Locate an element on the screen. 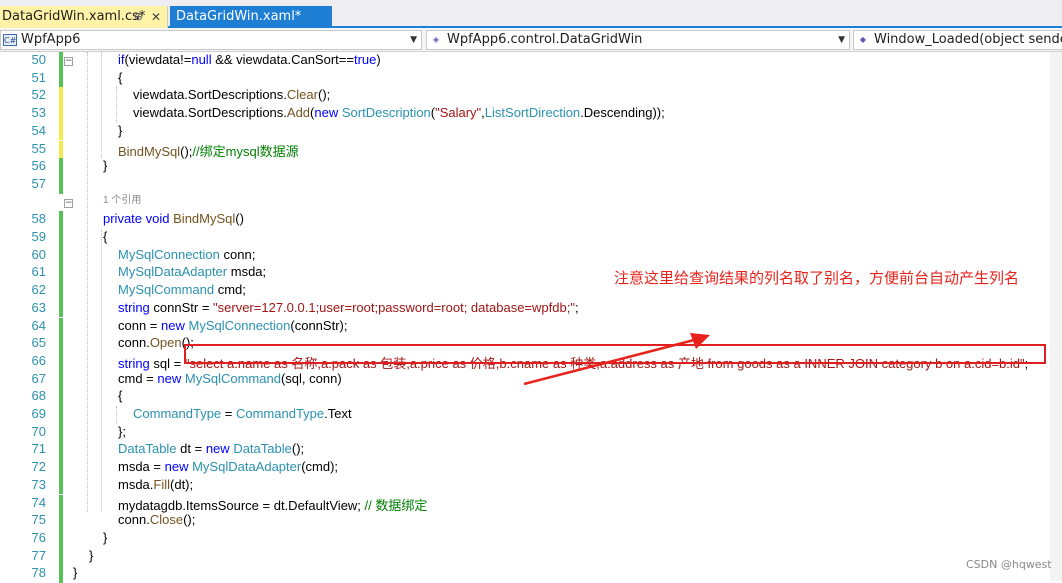 The height and width of the screenshot is (583, 1062). line-number: 63 is located at coordinates (38, 307).